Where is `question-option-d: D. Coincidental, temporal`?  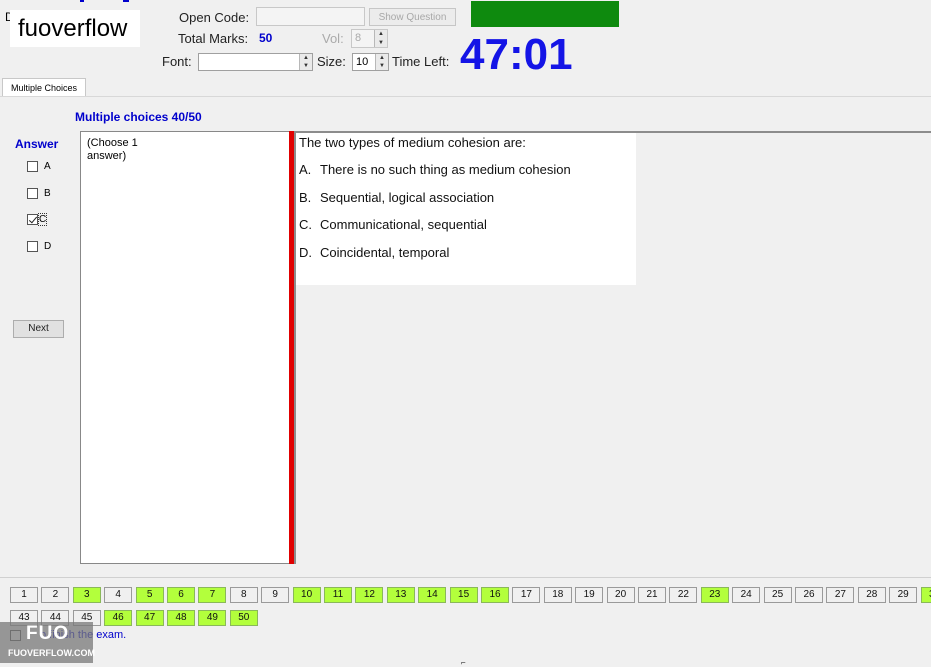 question-option-d: D. Coincidental, temporal is located at coordinates (374, 252).